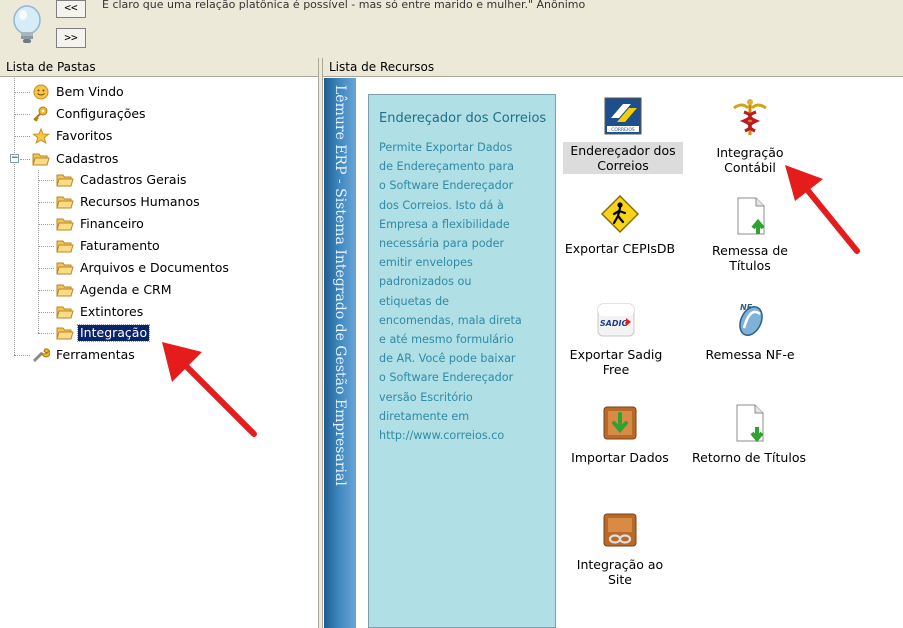 This screenshot has width=903, height=628. Describe the element at coordinates (620, 423) in the screenshot. I see `import-box-icon` at that location.